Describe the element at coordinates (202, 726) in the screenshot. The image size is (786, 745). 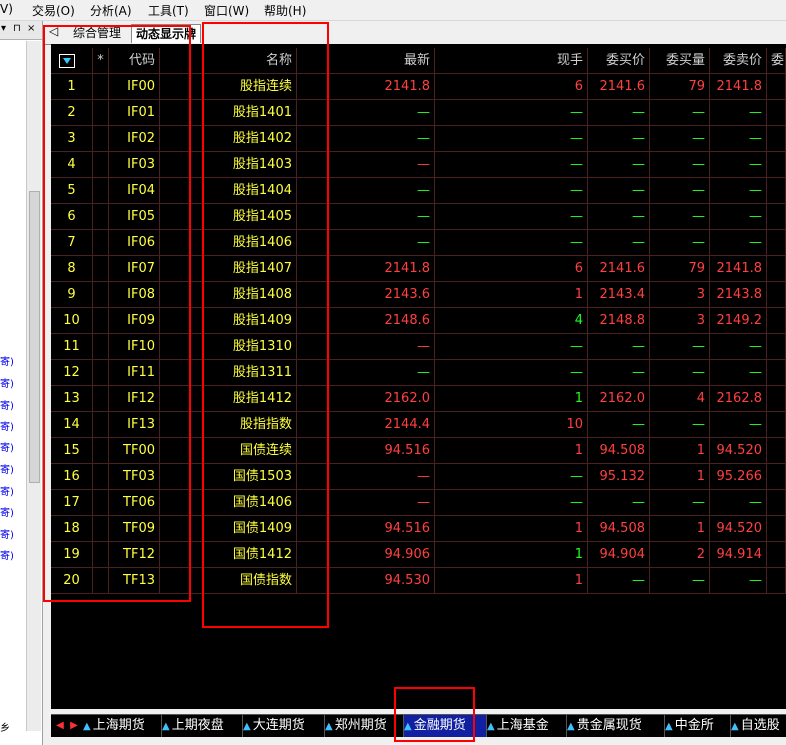
I see `market-tab: ▲ 上期夜盘` at that location.